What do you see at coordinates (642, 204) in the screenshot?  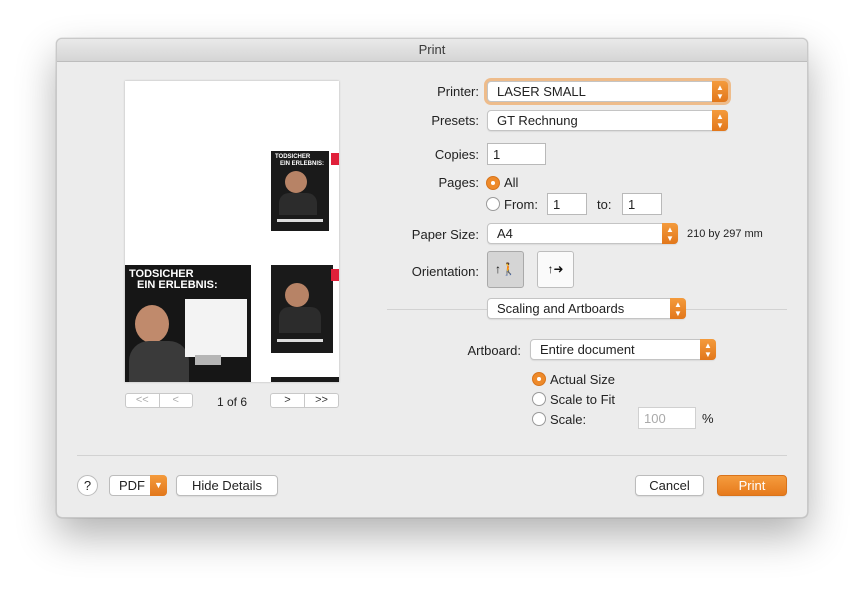 I see `pages-to-field: 1` at bounding box center [642, 204].